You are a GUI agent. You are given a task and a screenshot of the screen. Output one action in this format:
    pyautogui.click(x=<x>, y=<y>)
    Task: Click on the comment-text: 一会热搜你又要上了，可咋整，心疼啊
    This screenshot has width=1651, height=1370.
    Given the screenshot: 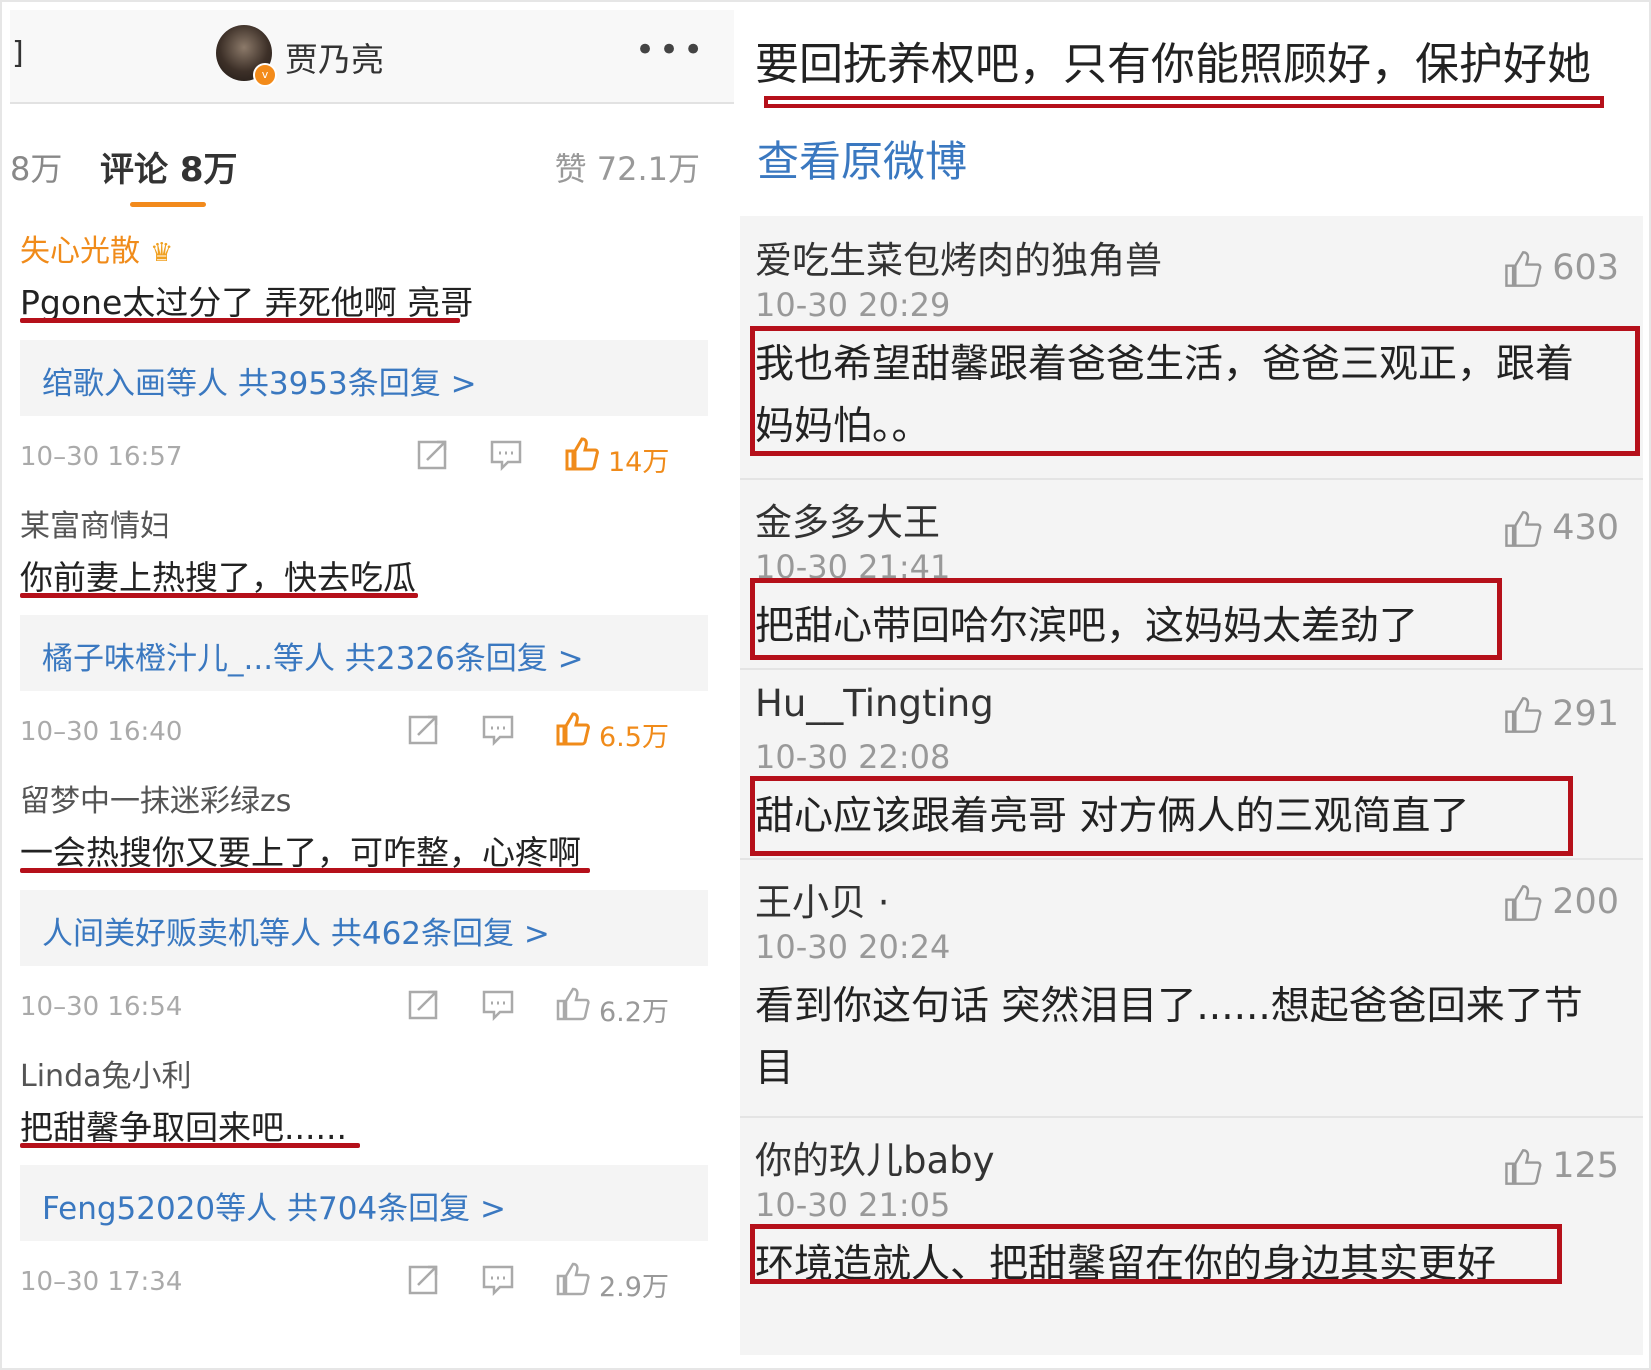 What is the action you would take?
    pyautogui.click(x=300, y=852)
    